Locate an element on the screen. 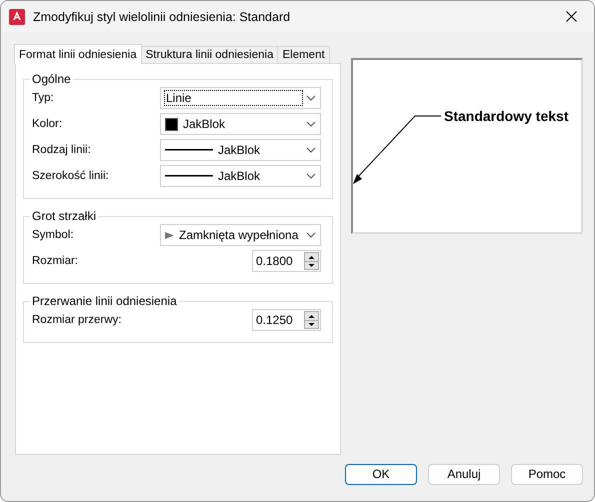 Image resolution: width=595 pixels, height=502 pixels. preview-text: Standardowy tekst is located at coordinates (506, 116).